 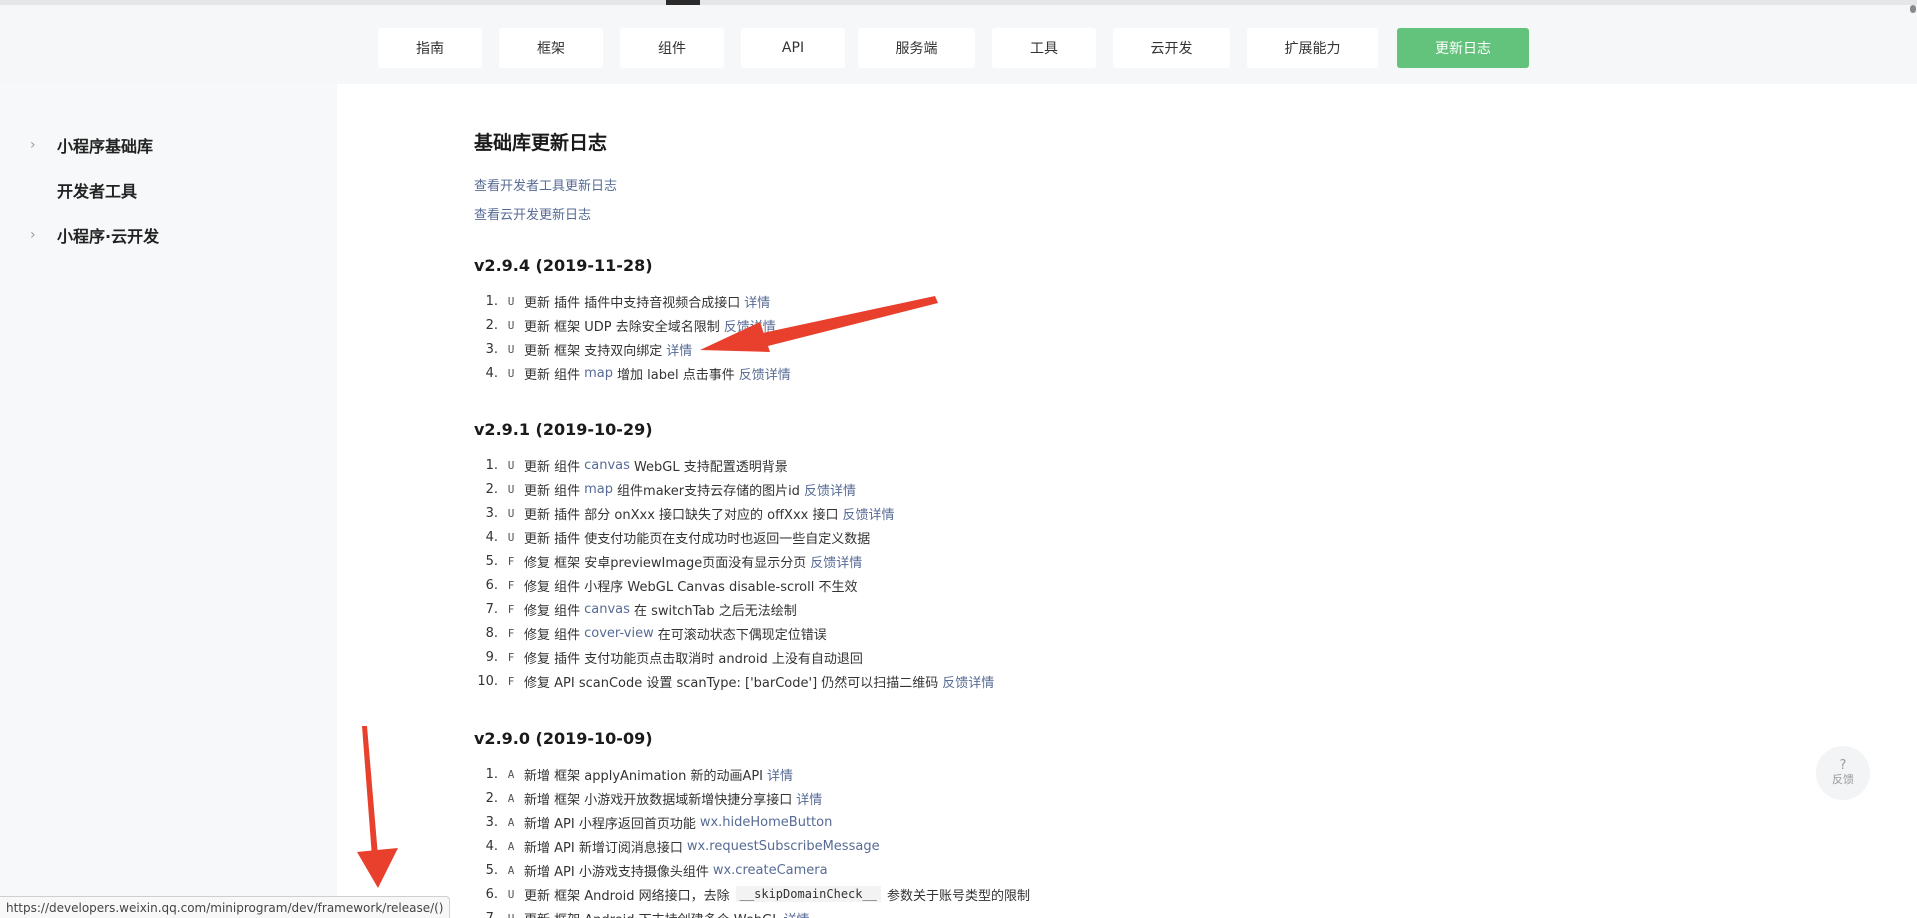 I want to click on list-item: 5. A 新增 API 小游戏支持摄像头组件 wx.createCamera, so click(x=651, y=870).